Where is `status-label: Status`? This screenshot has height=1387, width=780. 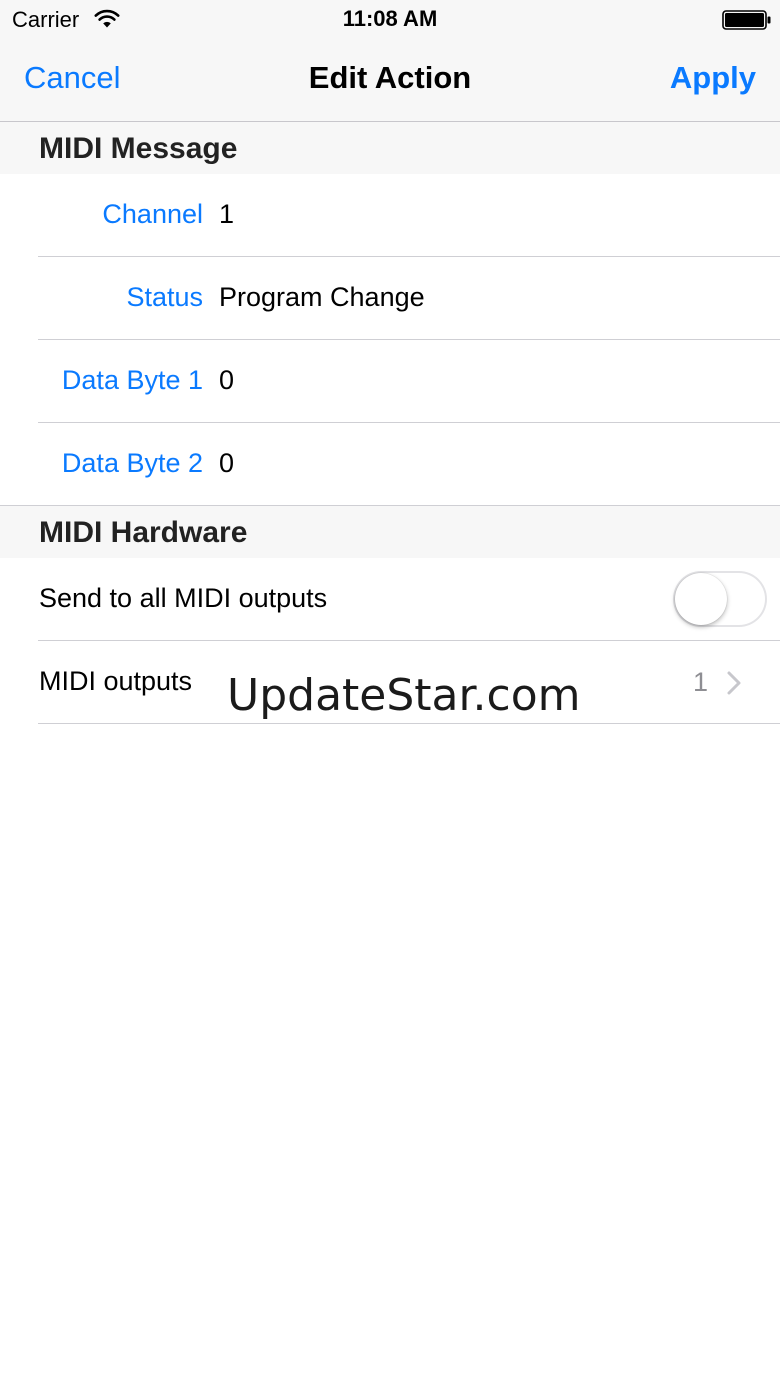 status-label: Status is located at coordinates (164, 297).